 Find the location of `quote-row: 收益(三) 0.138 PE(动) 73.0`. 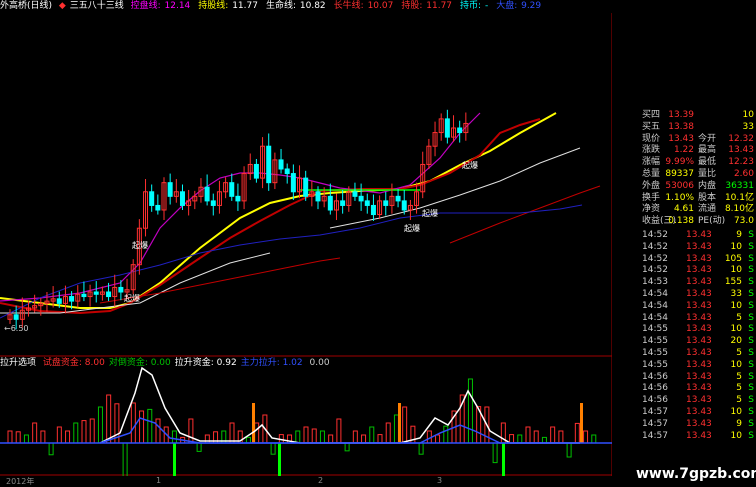

quote-row: 收益(三) 0.138 PE(动) 73.0 is located at coordinates (698, 222).